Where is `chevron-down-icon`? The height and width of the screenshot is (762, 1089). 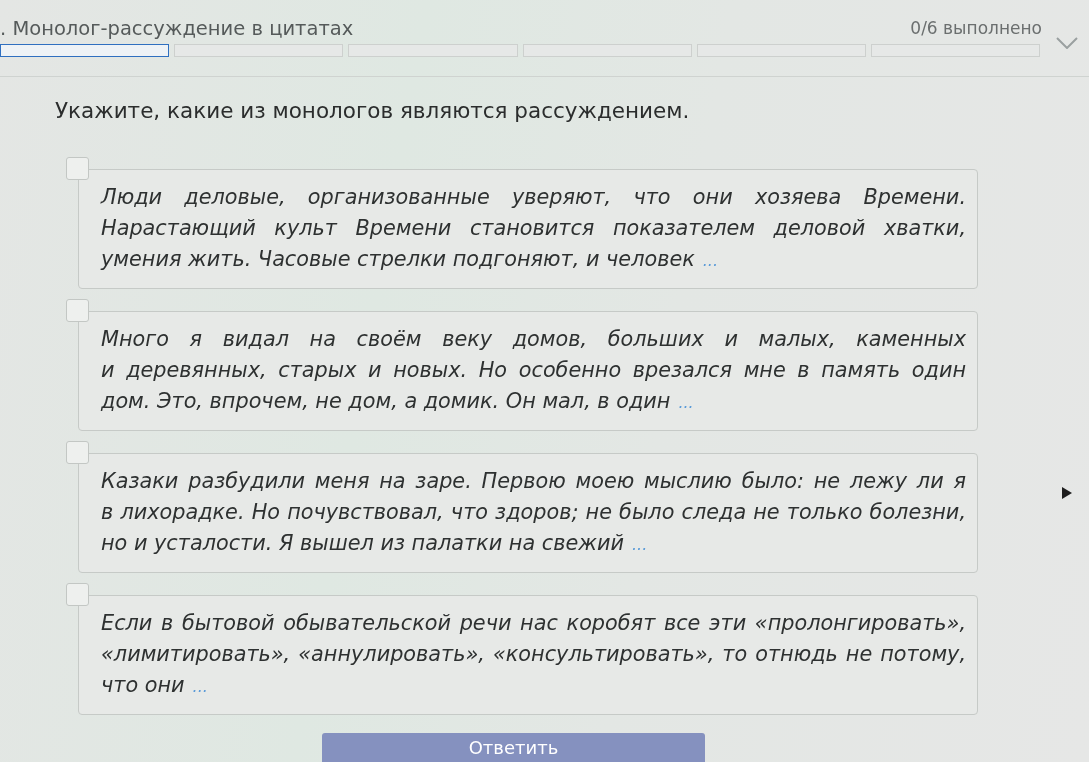 chevron-down-icon is located at coordinates (1067, 42).